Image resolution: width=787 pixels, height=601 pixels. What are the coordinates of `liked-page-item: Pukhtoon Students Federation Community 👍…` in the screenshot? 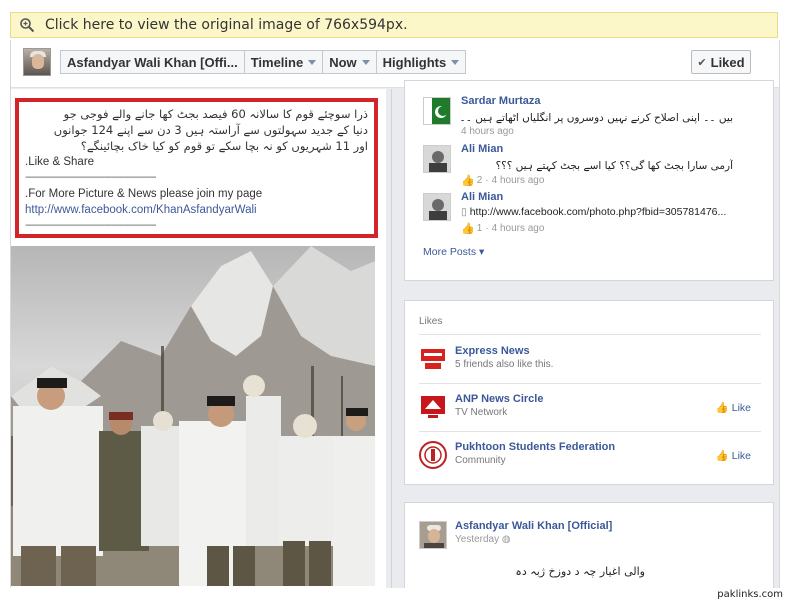 It's located at (589, 459).